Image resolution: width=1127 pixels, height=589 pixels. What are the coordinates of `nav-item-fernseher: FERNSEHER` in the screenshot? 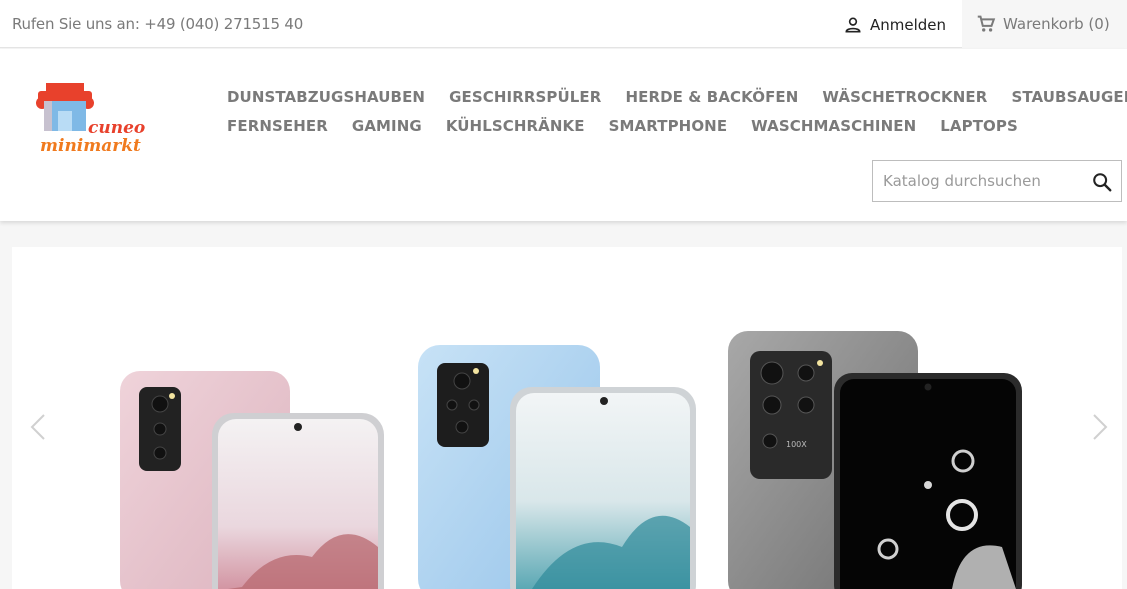 It's located at (277, 126).